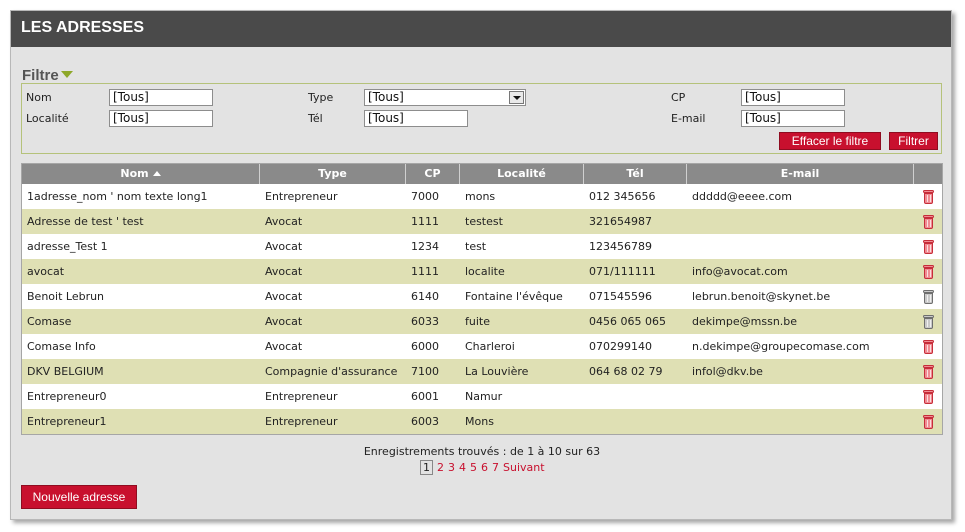 This screenshot has width=965, height=532. Describe the element at coordinates (40, 75) in the screenshot. I see `filter-title: Filtre` at that location.